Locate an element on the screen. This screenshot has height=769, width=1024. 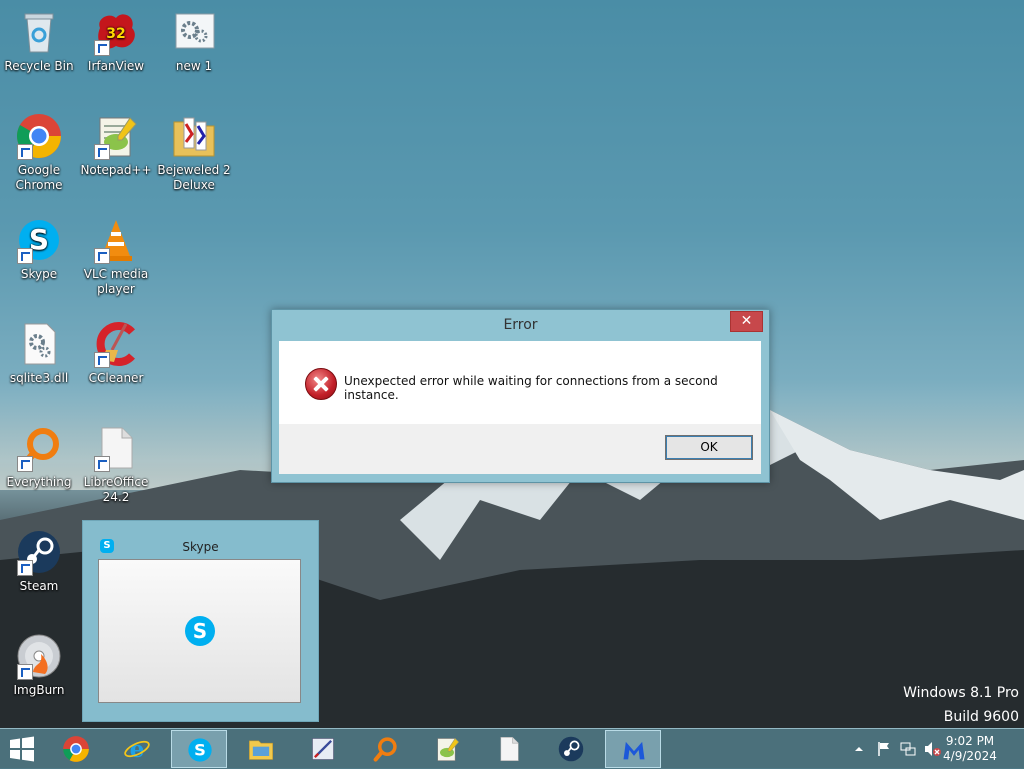
start-button is located at coordinates (22, 749).